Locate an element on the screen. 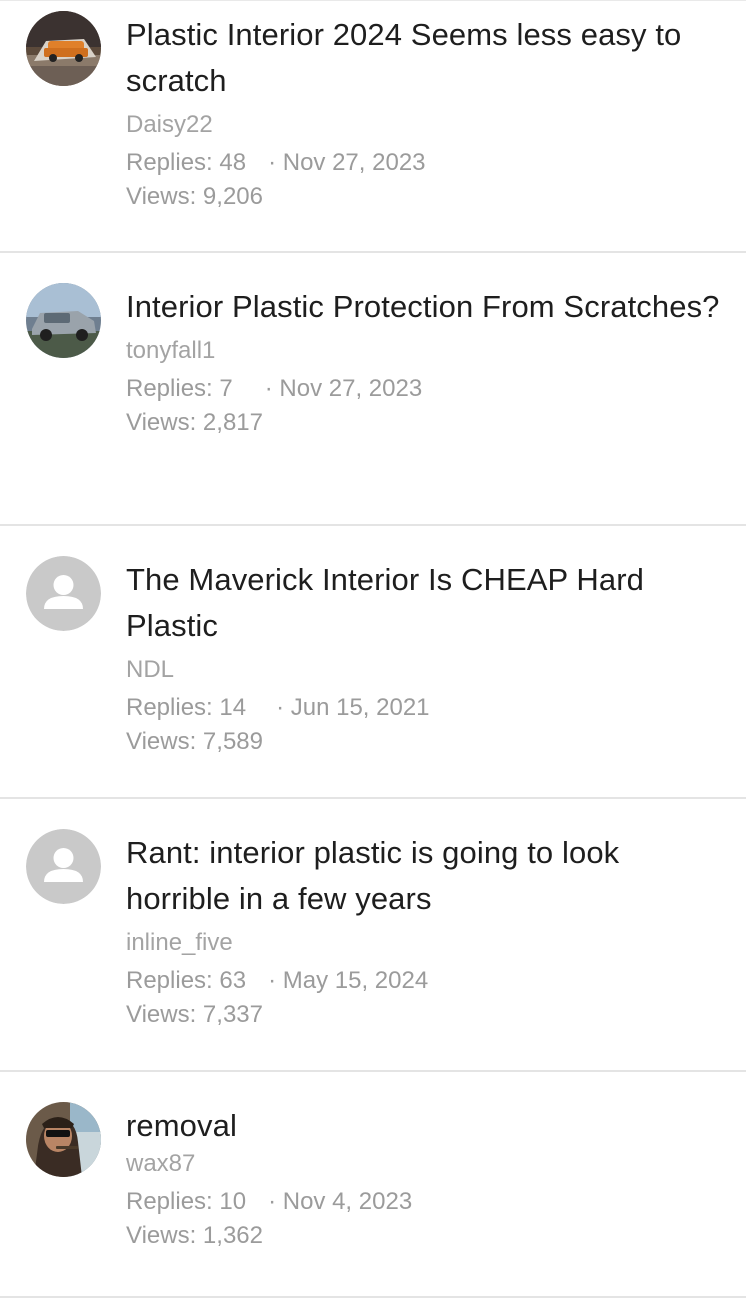 The height and width of the screenshot is (1300, 746). thread-meta: Replies: 7 · Nov 27, 2023 Views: 2,817 is located at coordinates (424, 406).